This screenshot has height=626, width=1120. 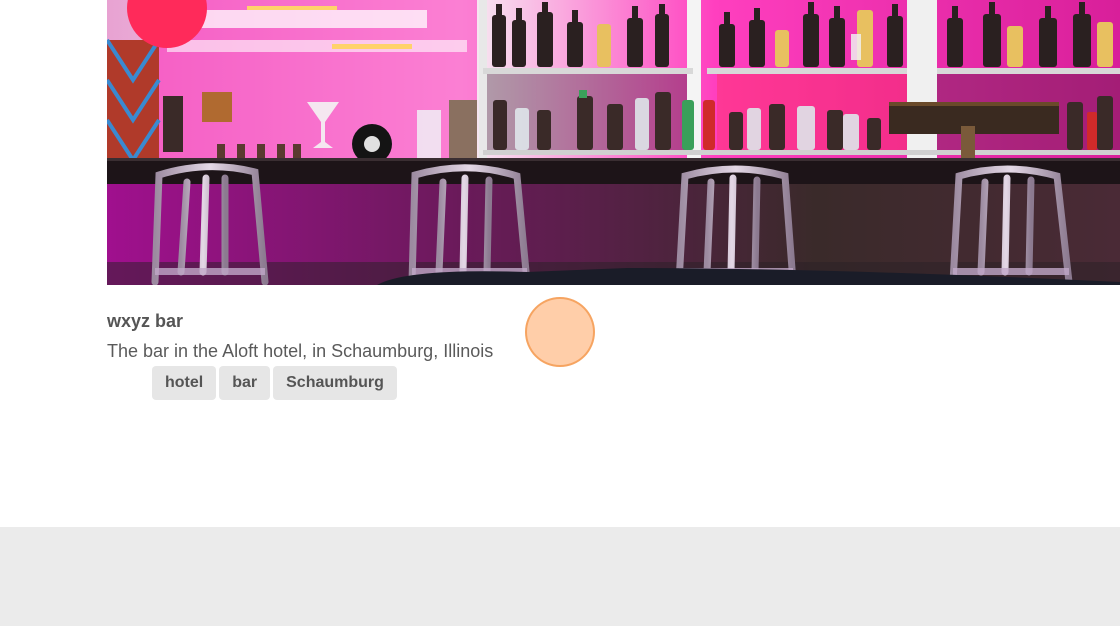 I want to click on tag-list: hotel bar Schaumburg, so click(x=274, y=383).